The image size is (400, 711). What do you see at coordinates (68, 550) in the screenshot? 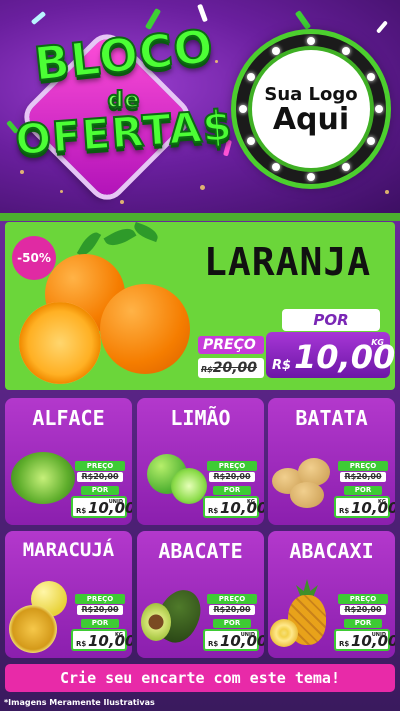
I see `product-name: MARACUJÁ` at bounding box center [68, 550].